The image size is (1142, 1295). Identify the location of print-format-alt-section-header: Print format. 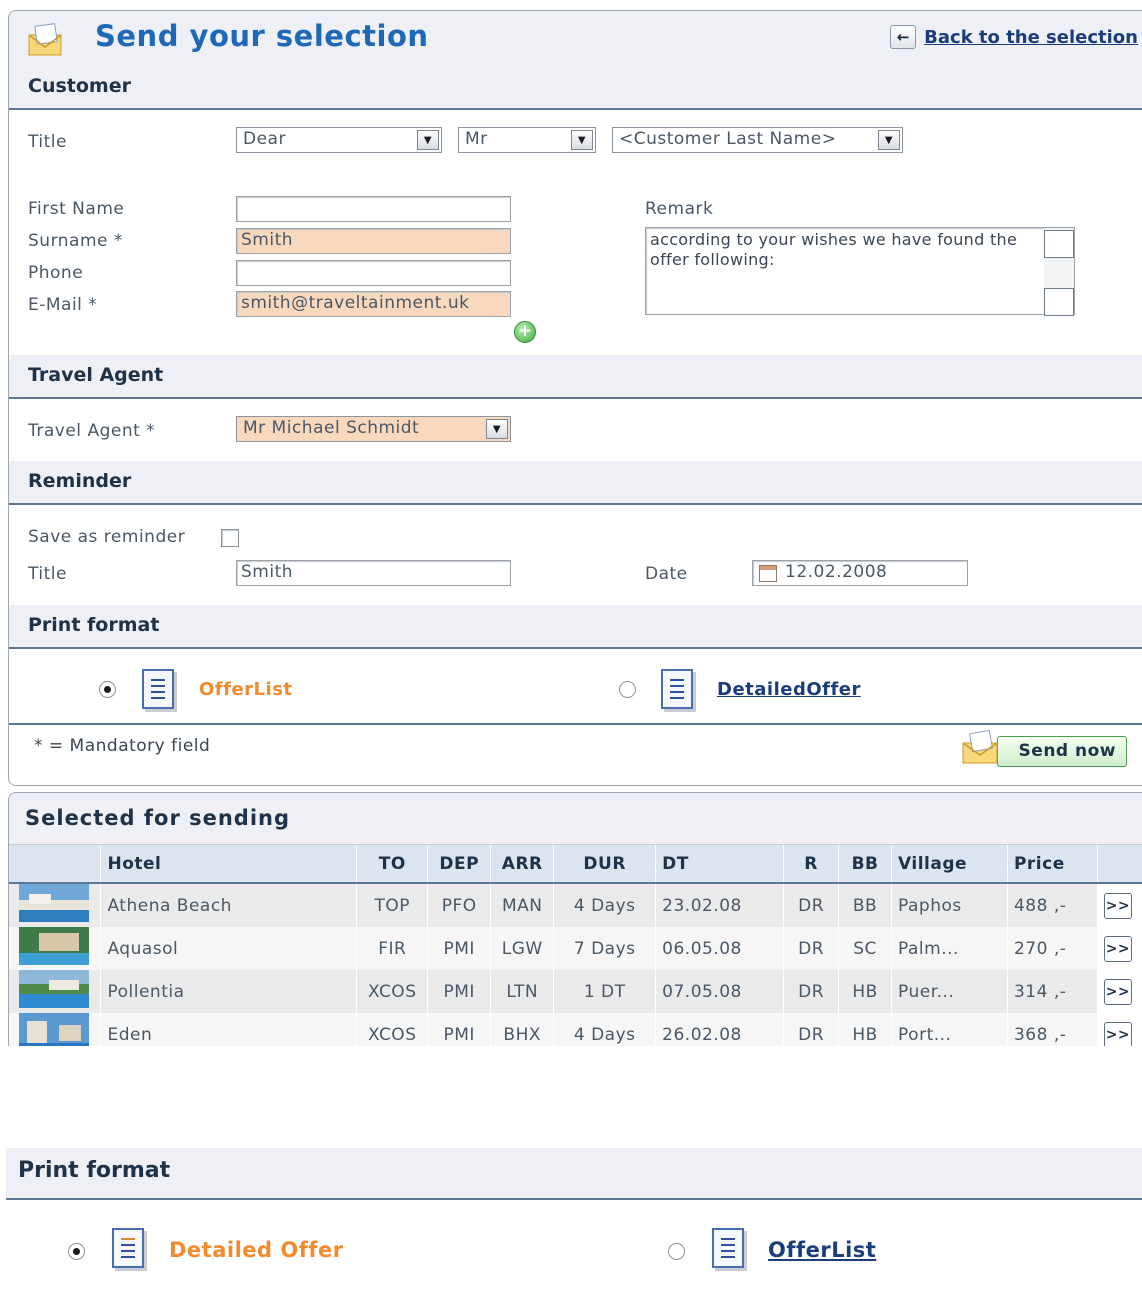
(574, 1174).